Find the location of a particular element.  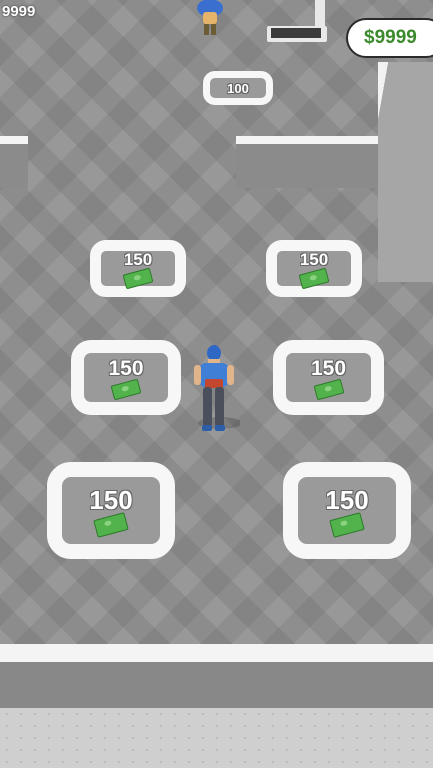

money-counter: $9999 is located at coordinates (389, 38).